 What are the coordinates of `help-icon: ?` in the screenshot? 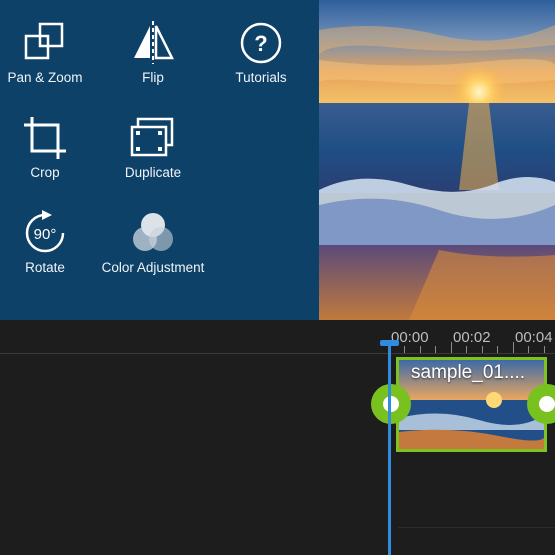 It's located at (261, 43).